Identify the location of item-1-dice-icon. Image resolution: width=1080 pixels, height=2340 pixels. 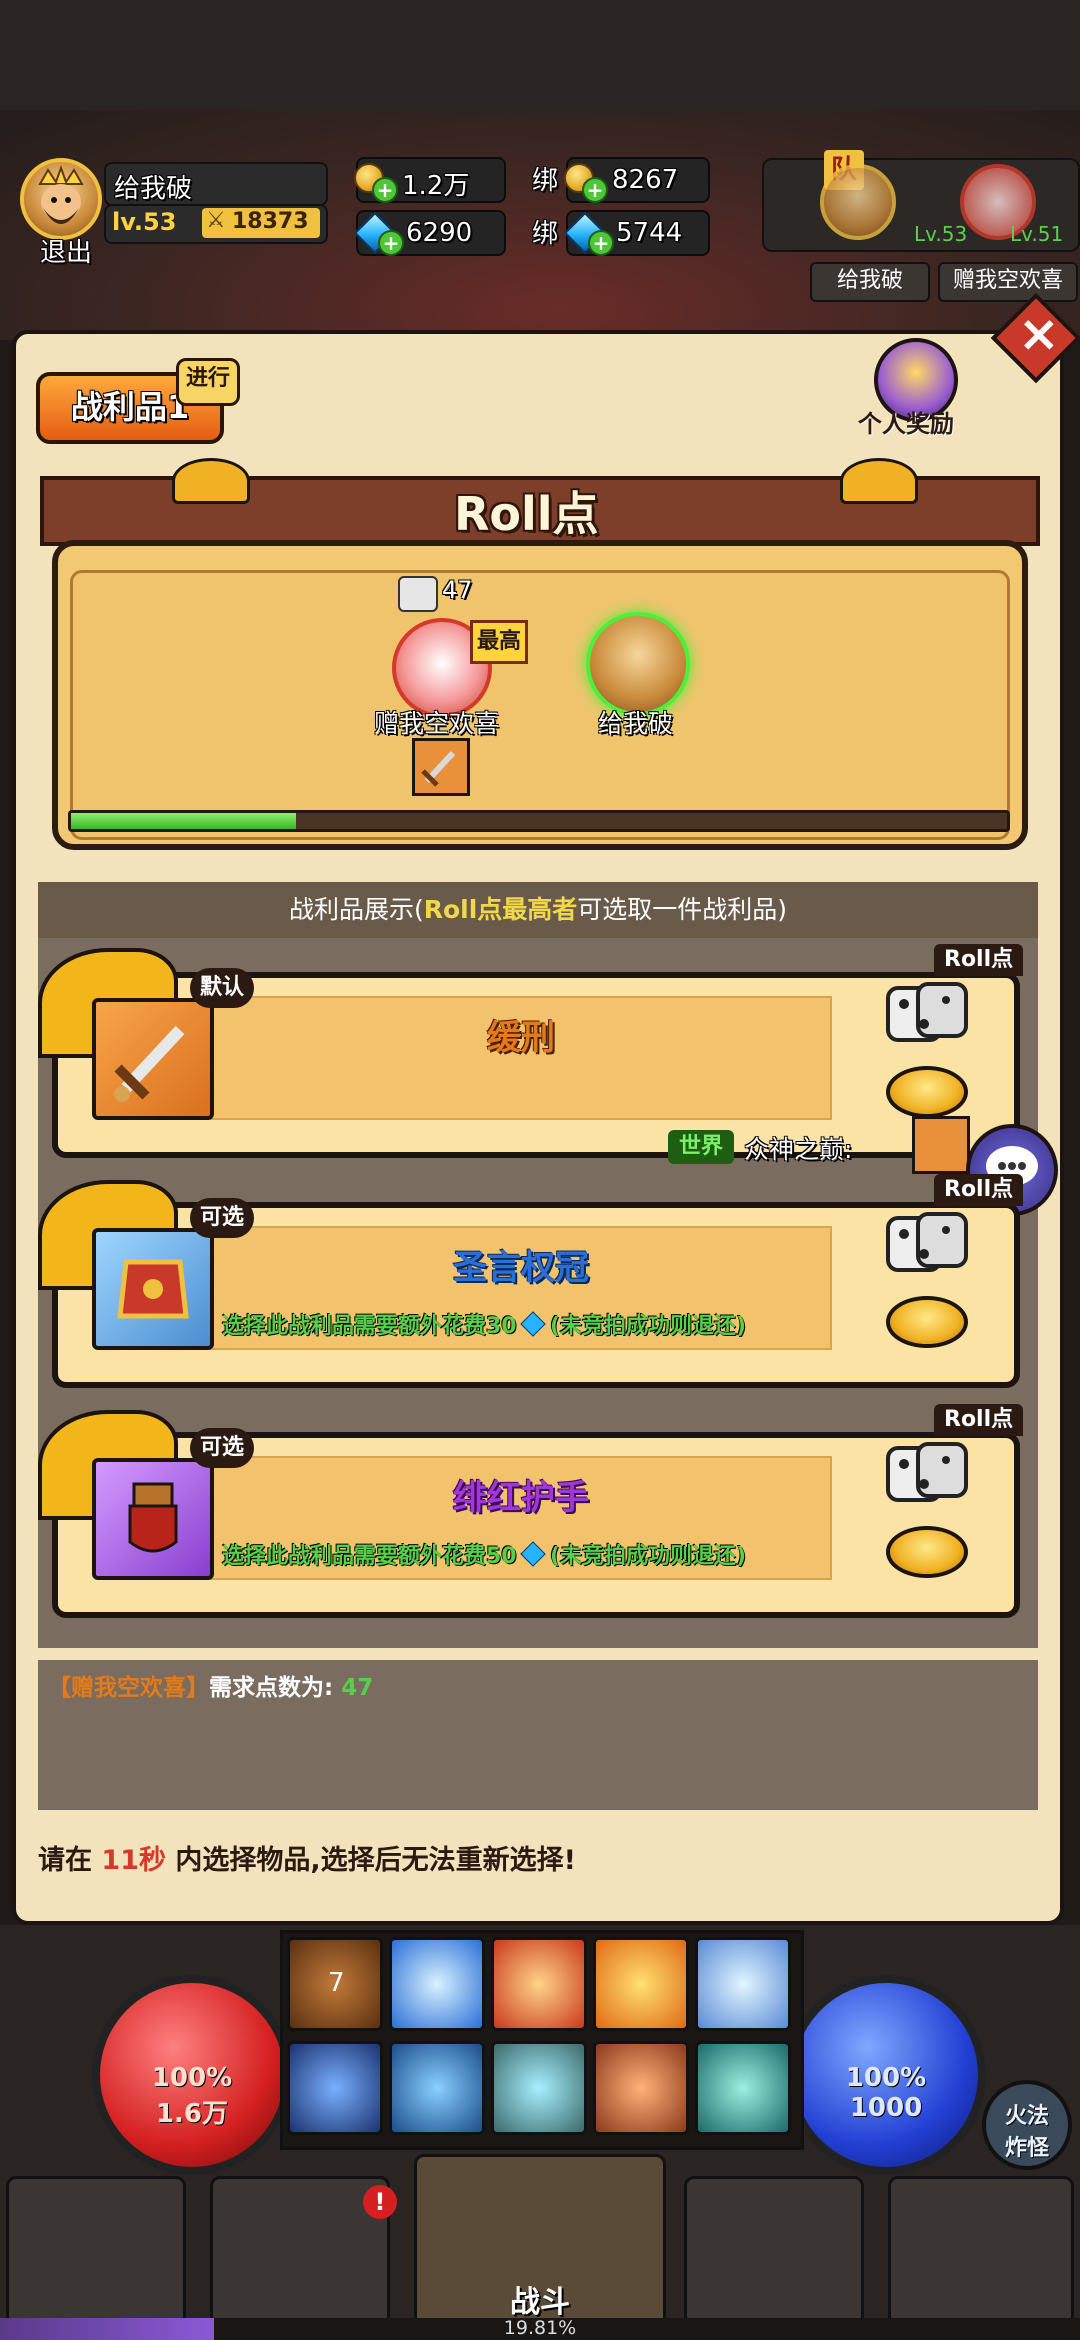
(926, 1013).